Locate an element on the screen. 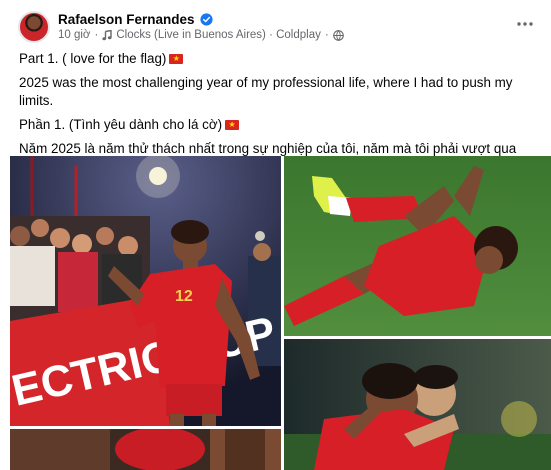 This screenshot has width=551, height=470. author-row: Rafaelson Fernandes is located at coordinates (135, 19).